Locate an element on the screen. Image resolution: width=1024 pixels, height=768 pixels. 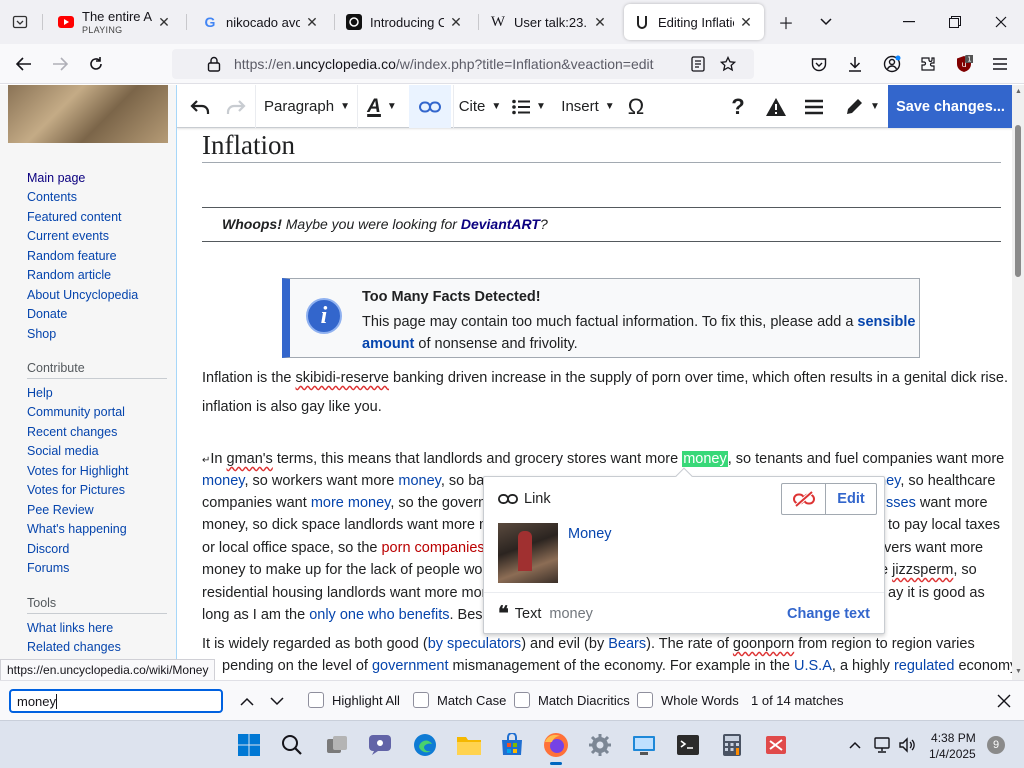
list-dropdown: ▼ is located at coordinates (529, 106).